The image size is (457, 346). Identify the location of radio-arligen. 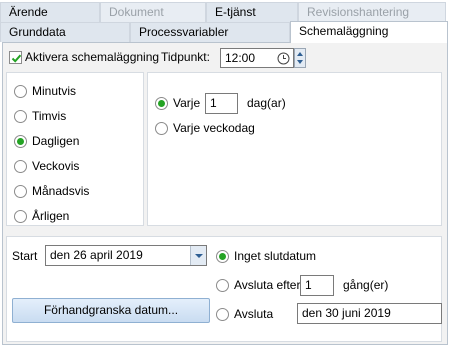
(20, 216).